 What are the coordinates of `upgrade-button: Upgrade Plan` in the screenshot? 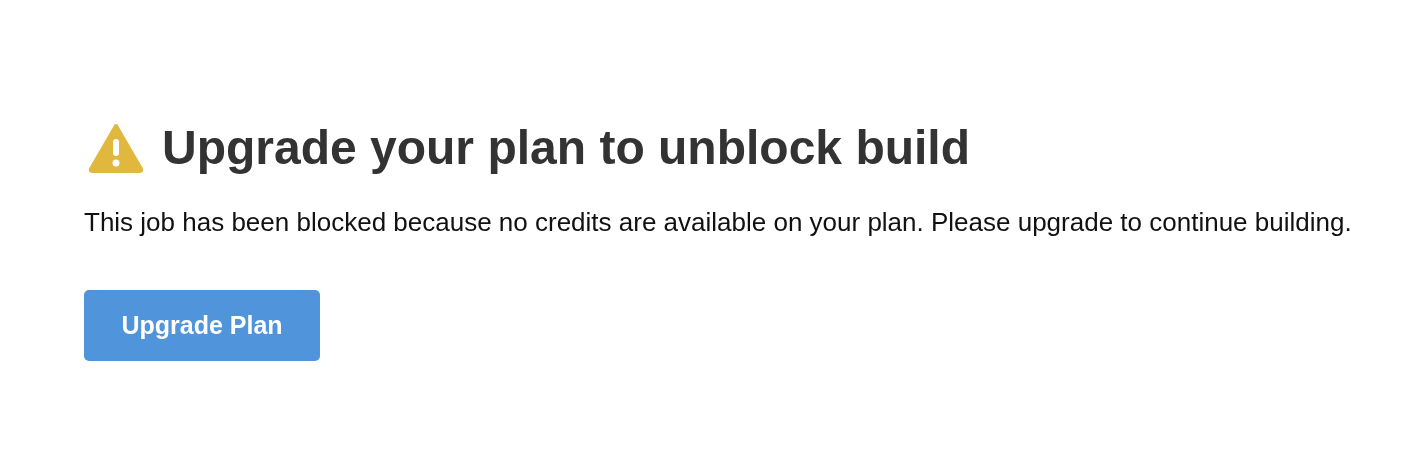 It's located at (202, 325).